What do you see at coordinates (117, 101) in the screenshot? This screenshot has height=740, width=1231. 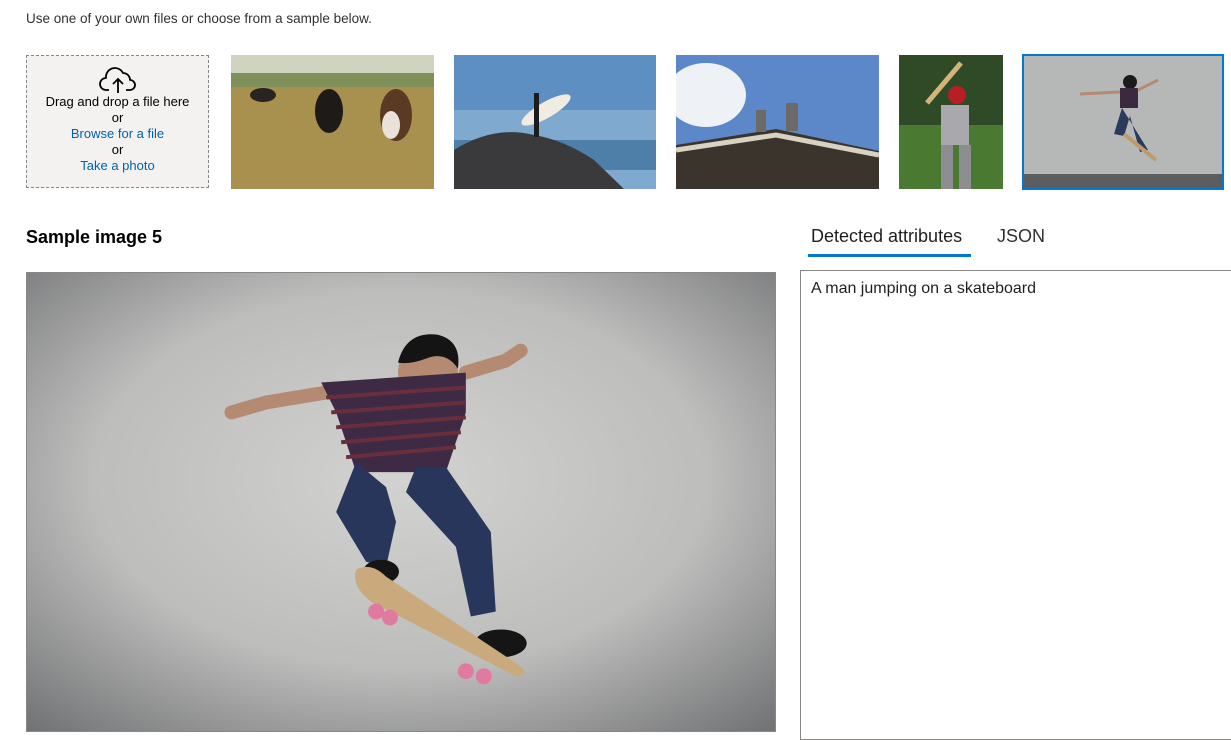 I see `drag-drop-label: Drag and drop a file here` at bounding box center [117, 101].